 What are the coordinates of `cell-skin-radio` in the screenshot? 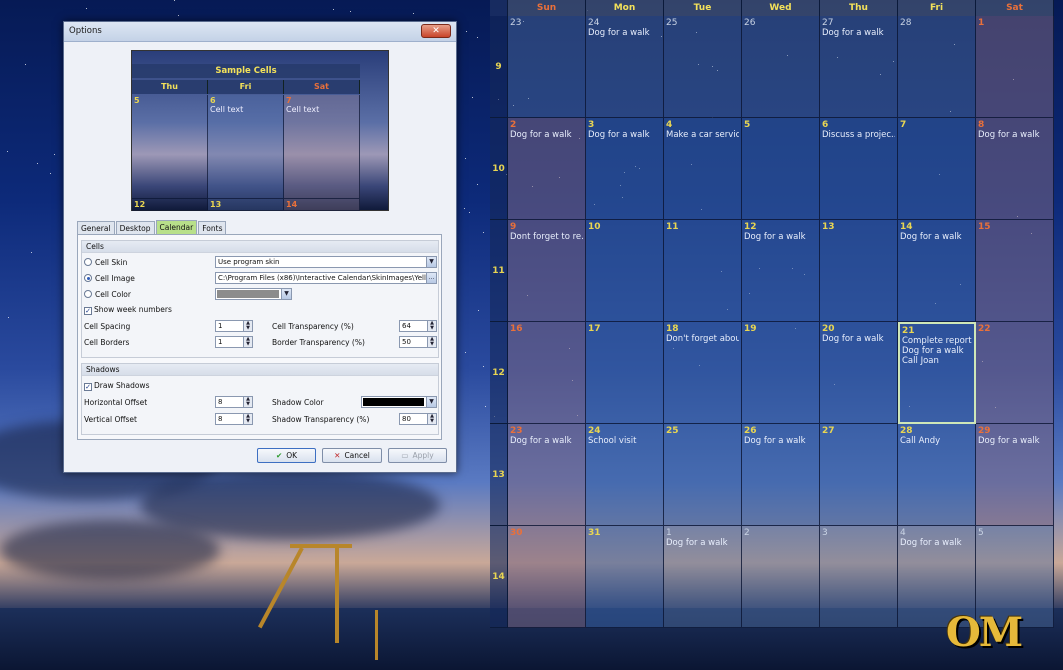 It's located at (88, 262).